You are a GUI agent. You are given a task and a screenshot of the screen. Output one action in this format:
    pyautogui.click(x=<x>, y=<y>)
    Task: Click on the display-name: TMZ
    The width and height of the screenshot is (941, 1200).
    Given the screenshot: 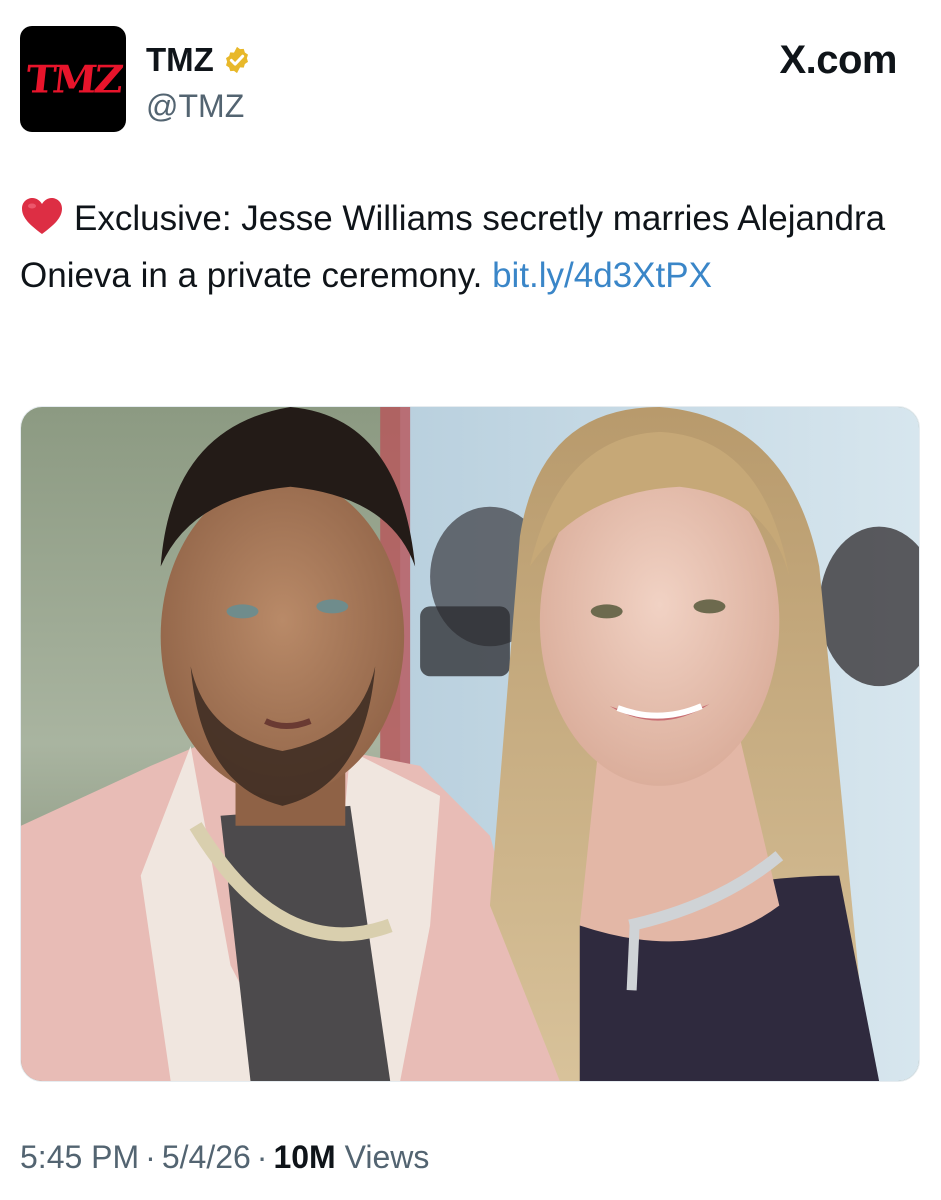 What is the action you would take?
    pyautogui.click(x=180, y=60)
    